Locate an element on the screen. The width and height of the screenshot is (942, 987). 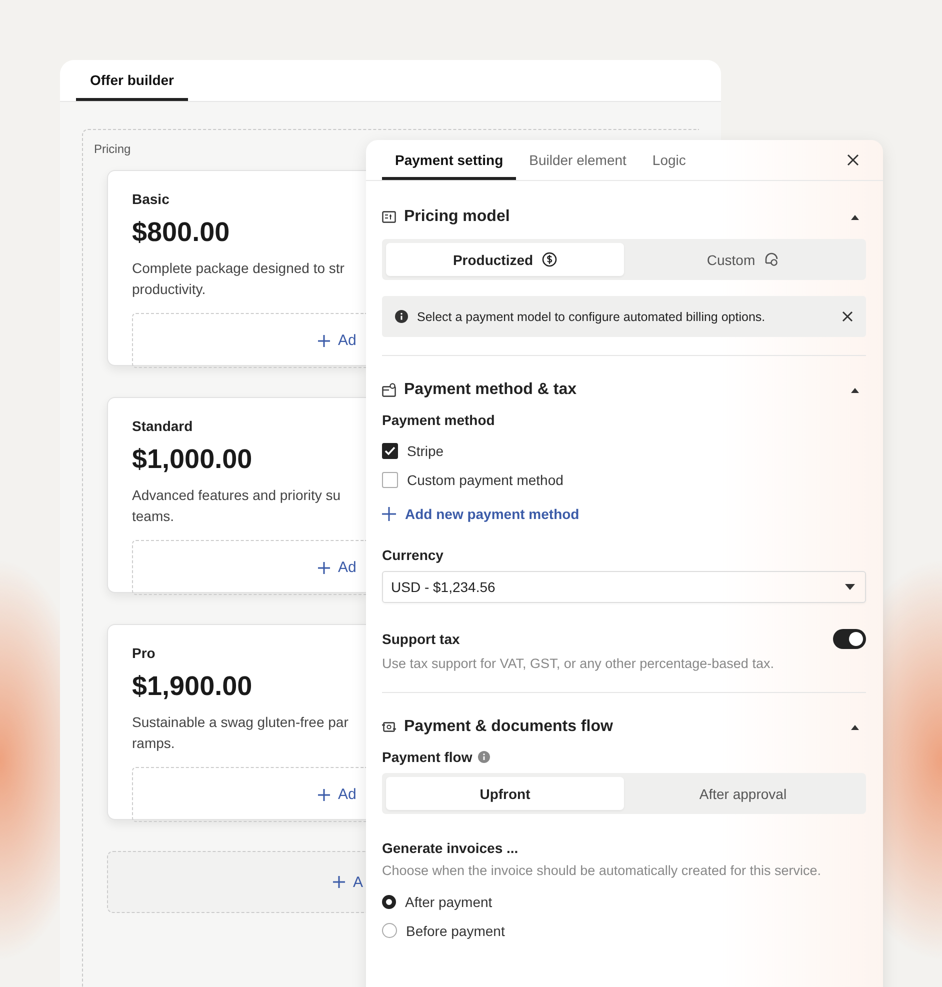
segment-option: Custom is located at coordinates (743, 259).